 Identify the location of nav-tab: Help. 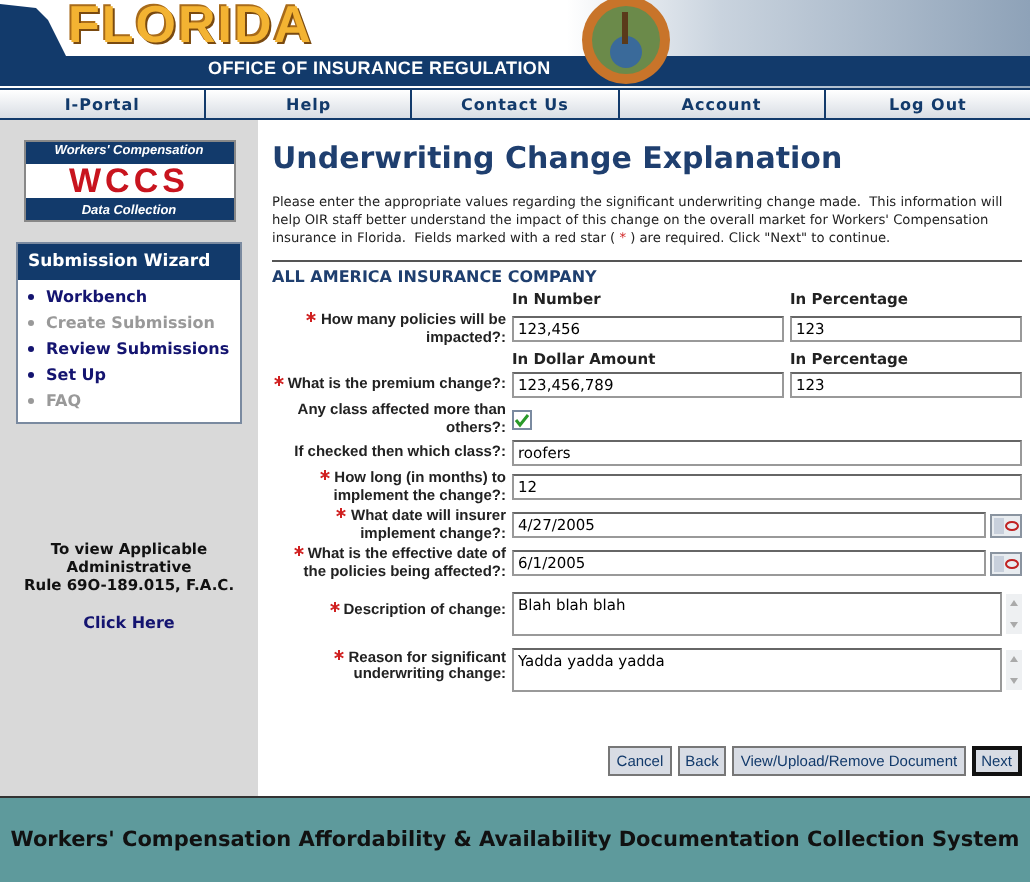
(308, 104).